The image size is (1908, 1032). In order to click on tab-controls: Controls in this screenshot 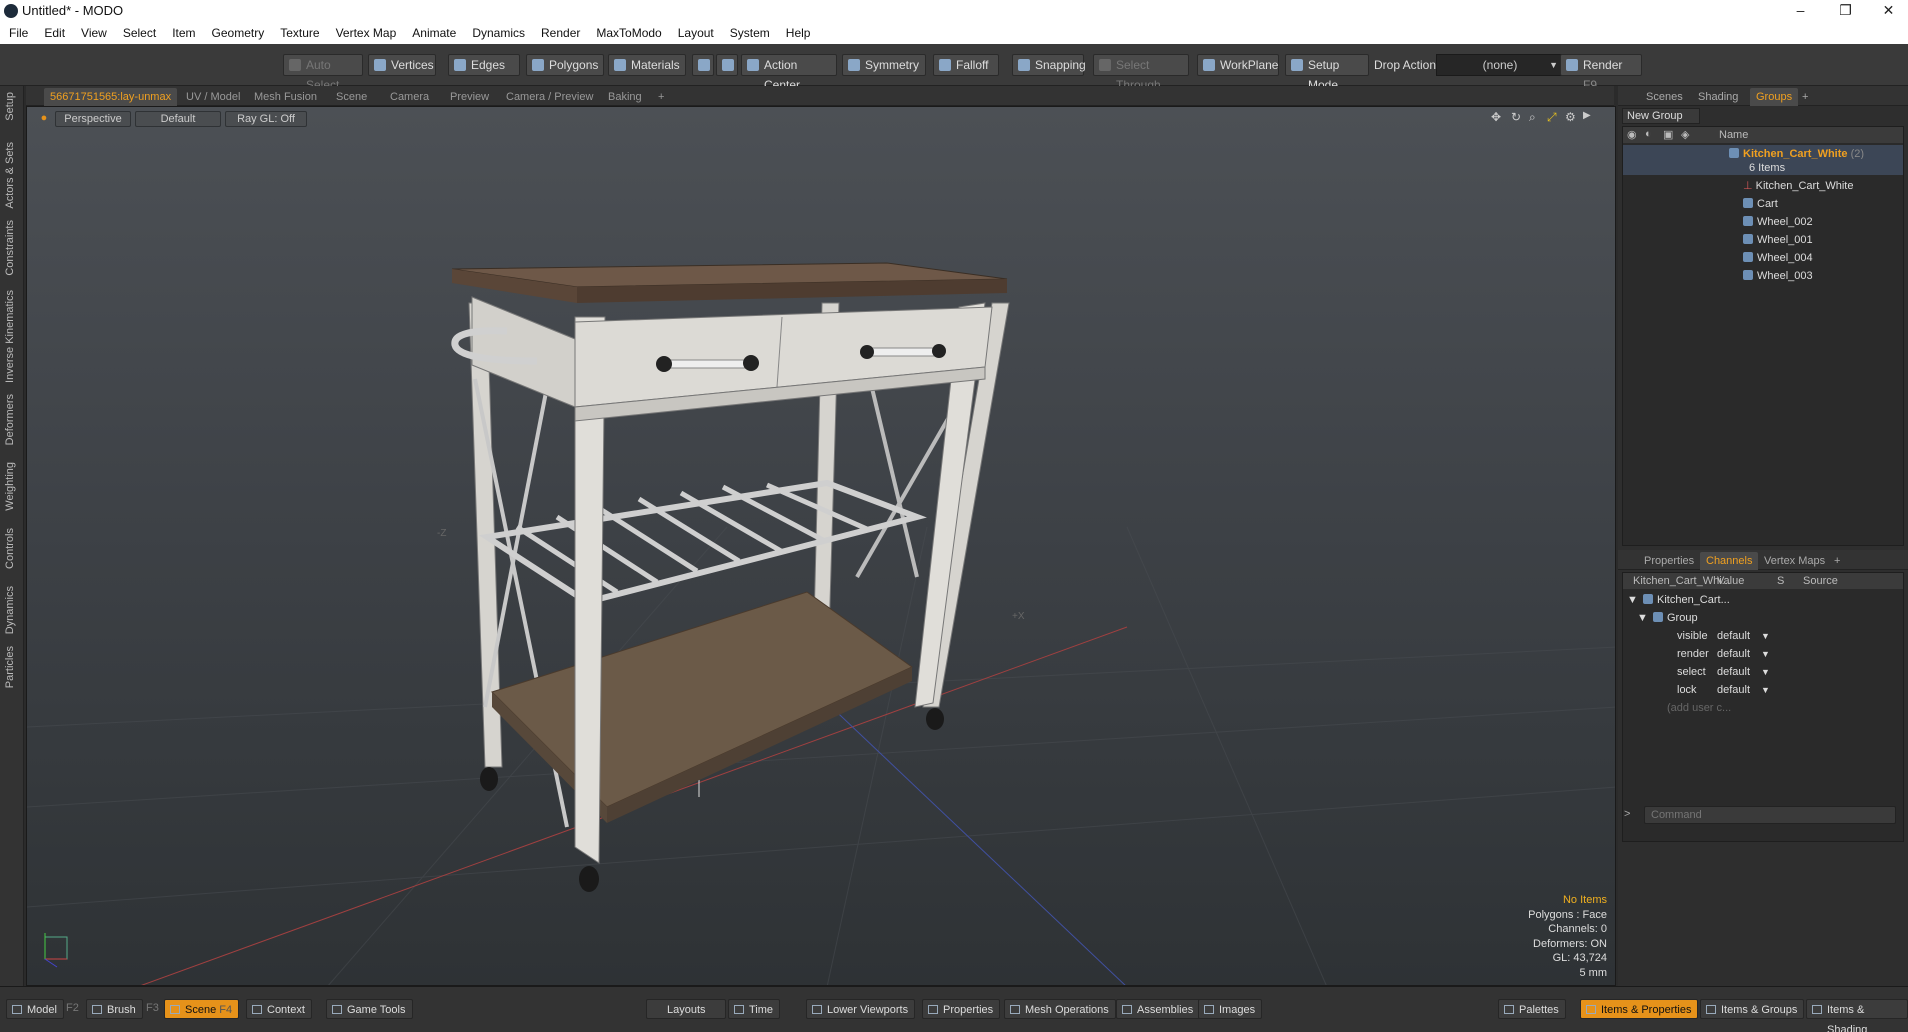, I will do `click(10, 548)`.